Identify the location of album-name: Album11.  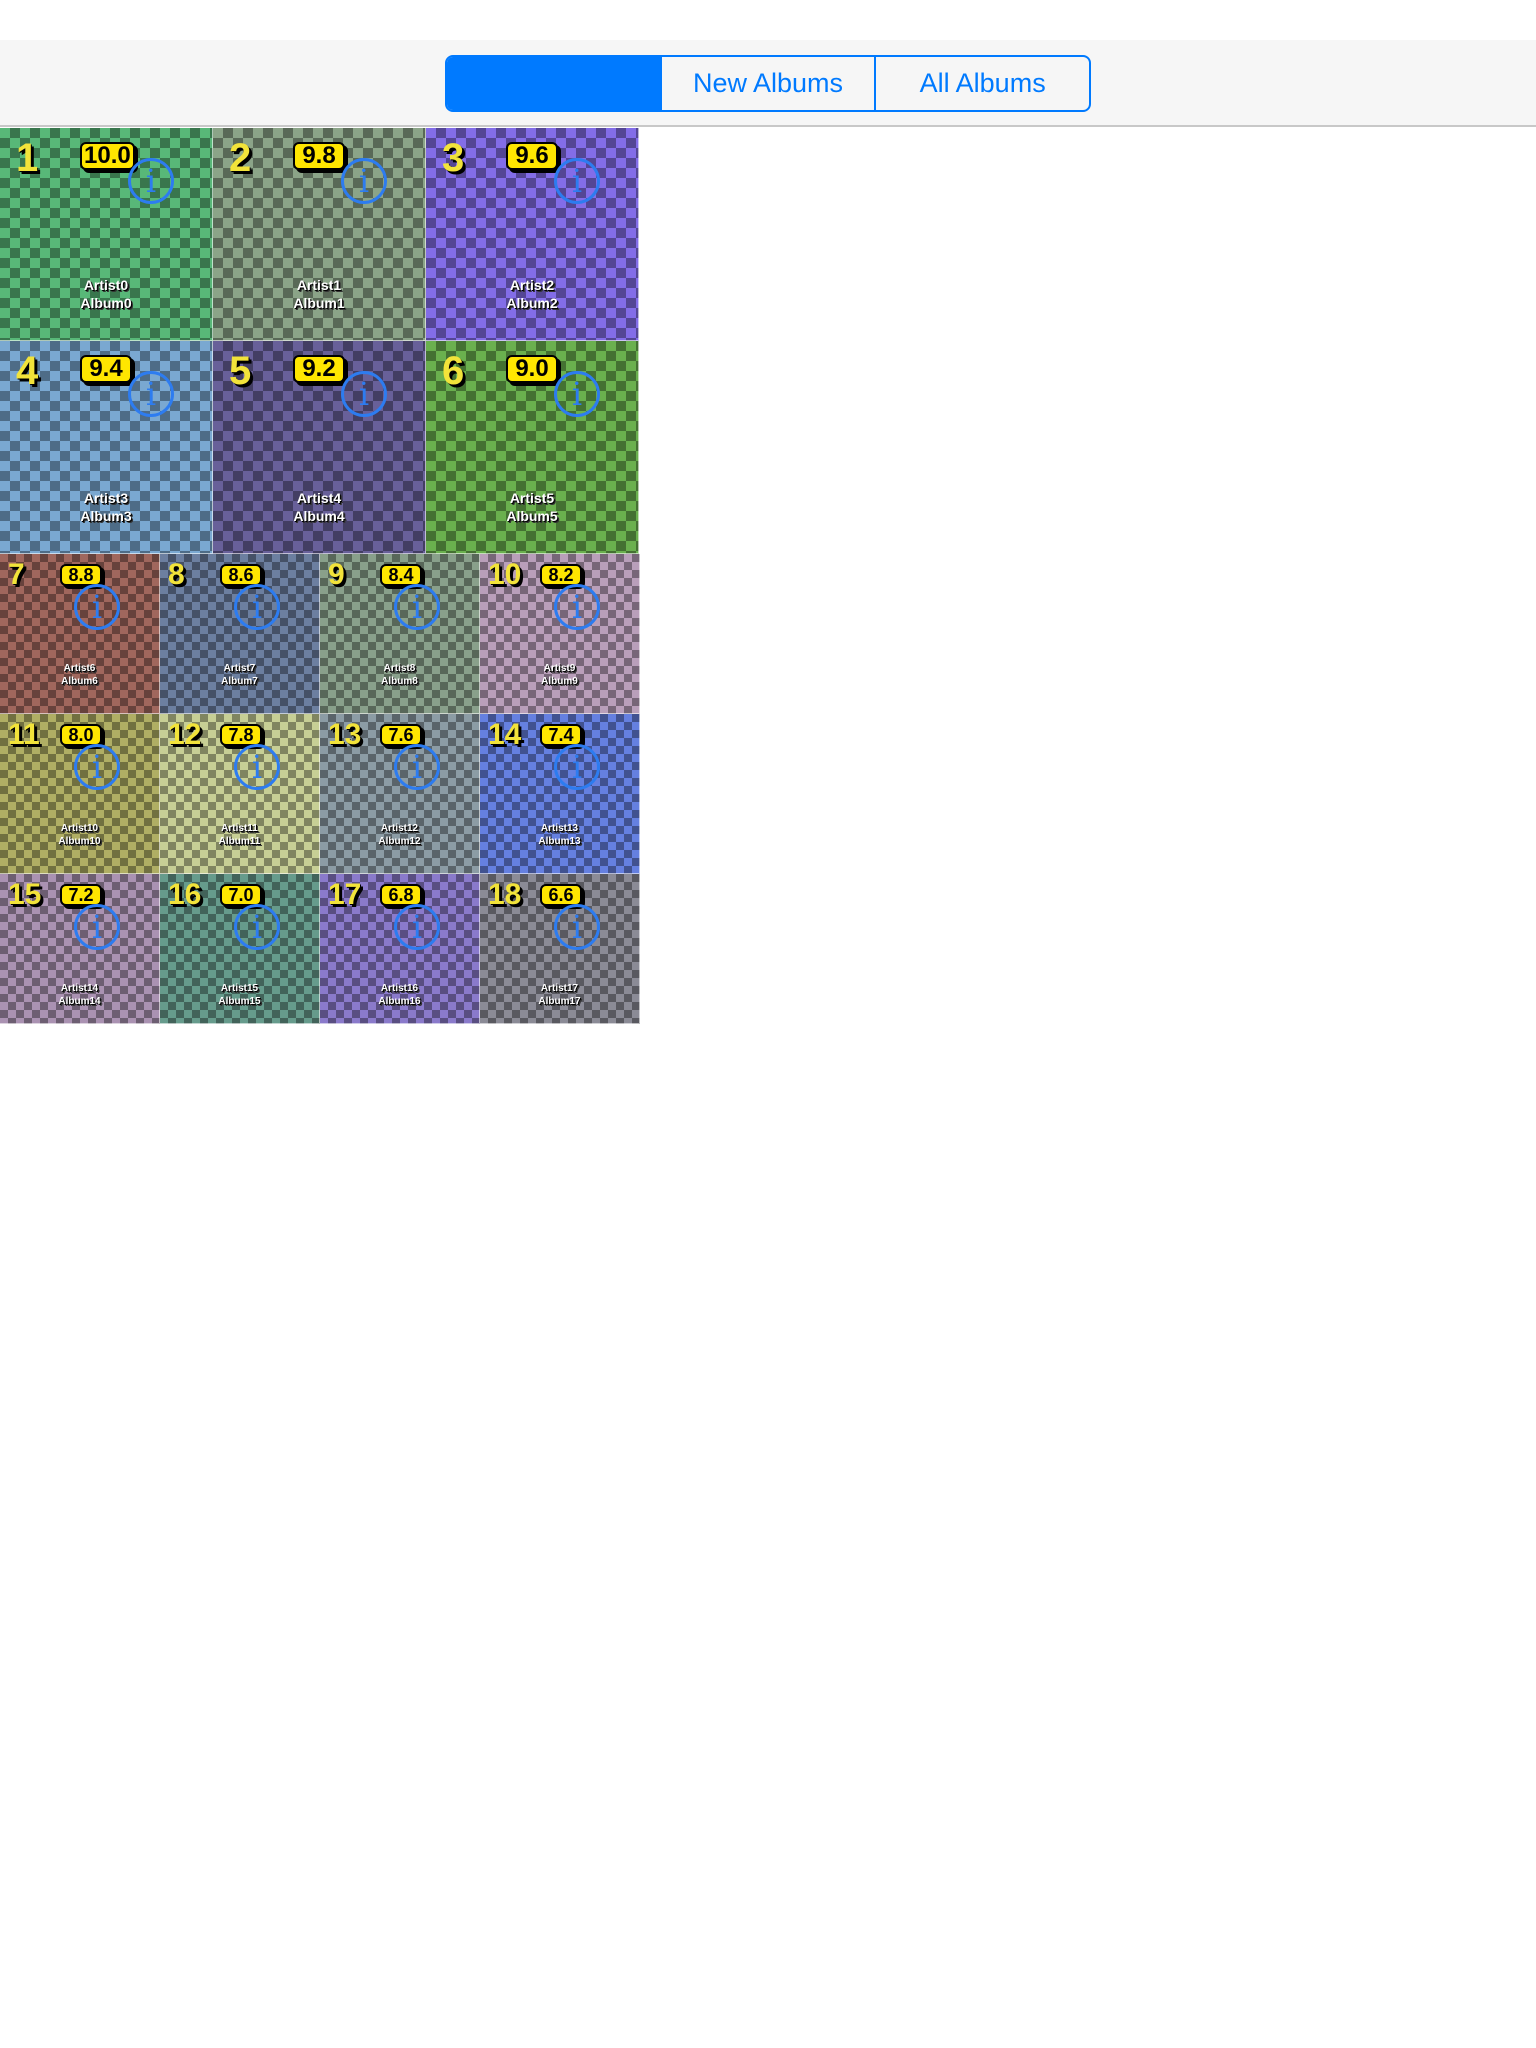
(239, 841).